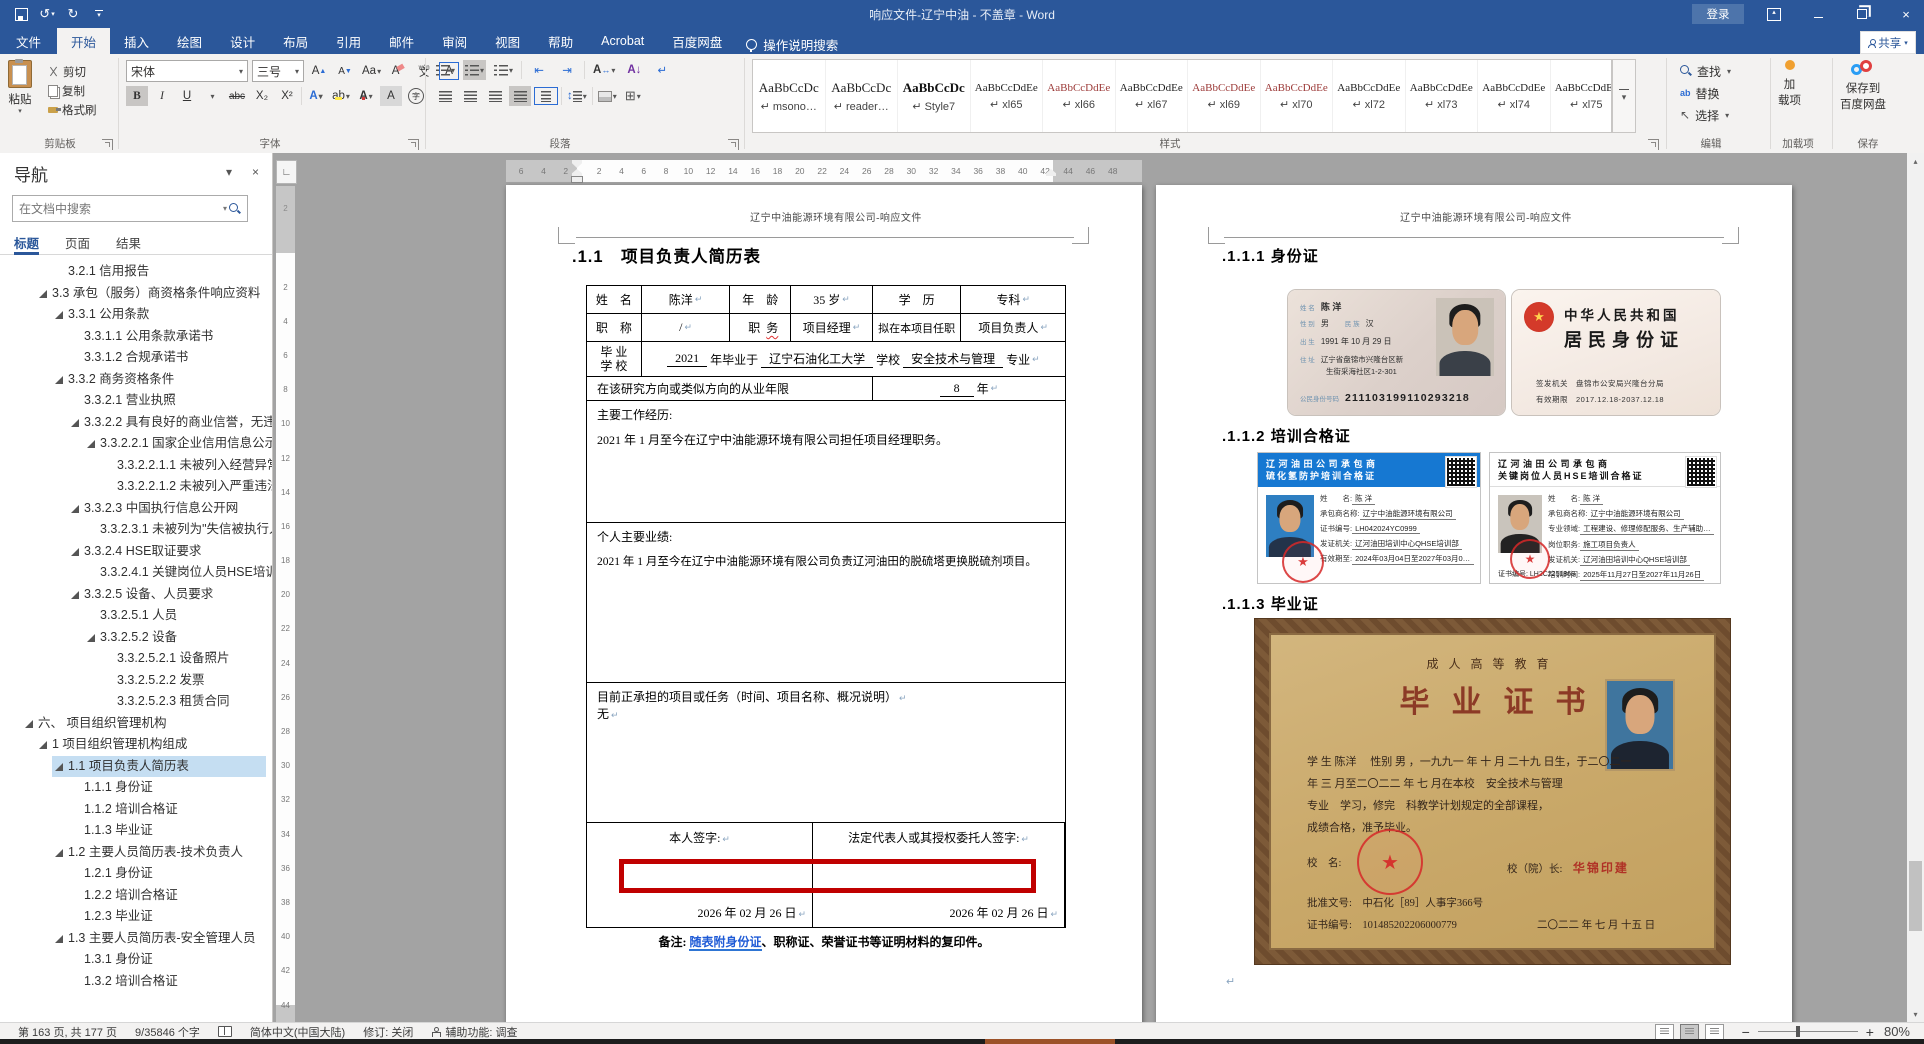 This screenshot has width=1924, height=1044. Describe the element at coordinates (286, 172) in the screenshot. I see `tab-stop-selector: ∟` at that location.